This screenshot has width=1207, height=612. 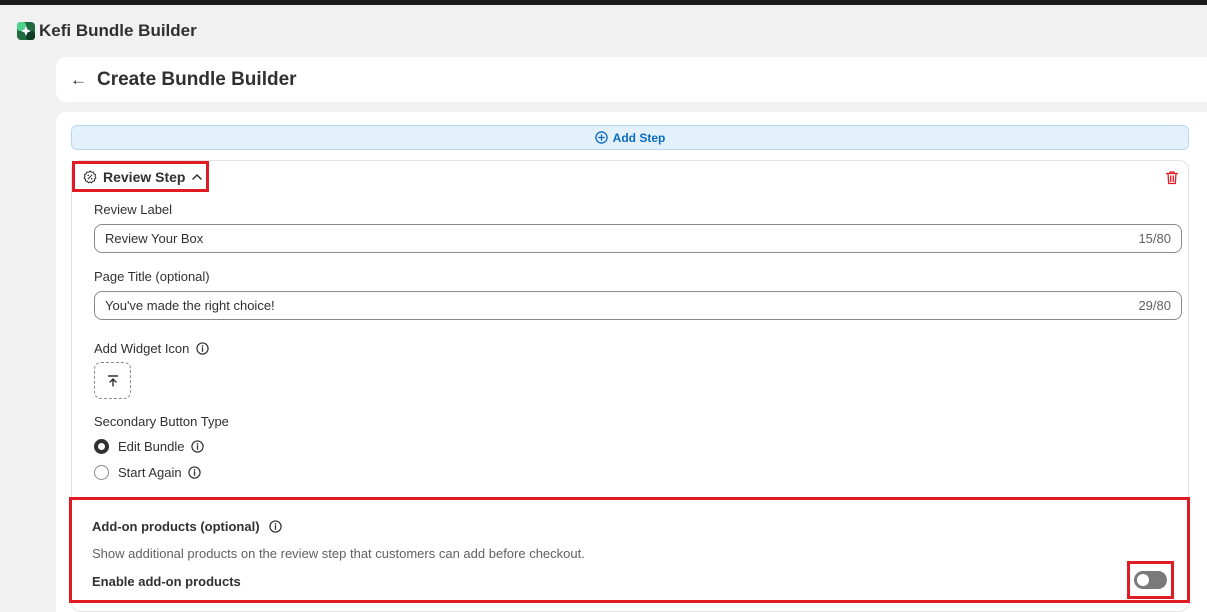 I want to click on page-title: Create Bundle Builder, so click(x=197, y=79).